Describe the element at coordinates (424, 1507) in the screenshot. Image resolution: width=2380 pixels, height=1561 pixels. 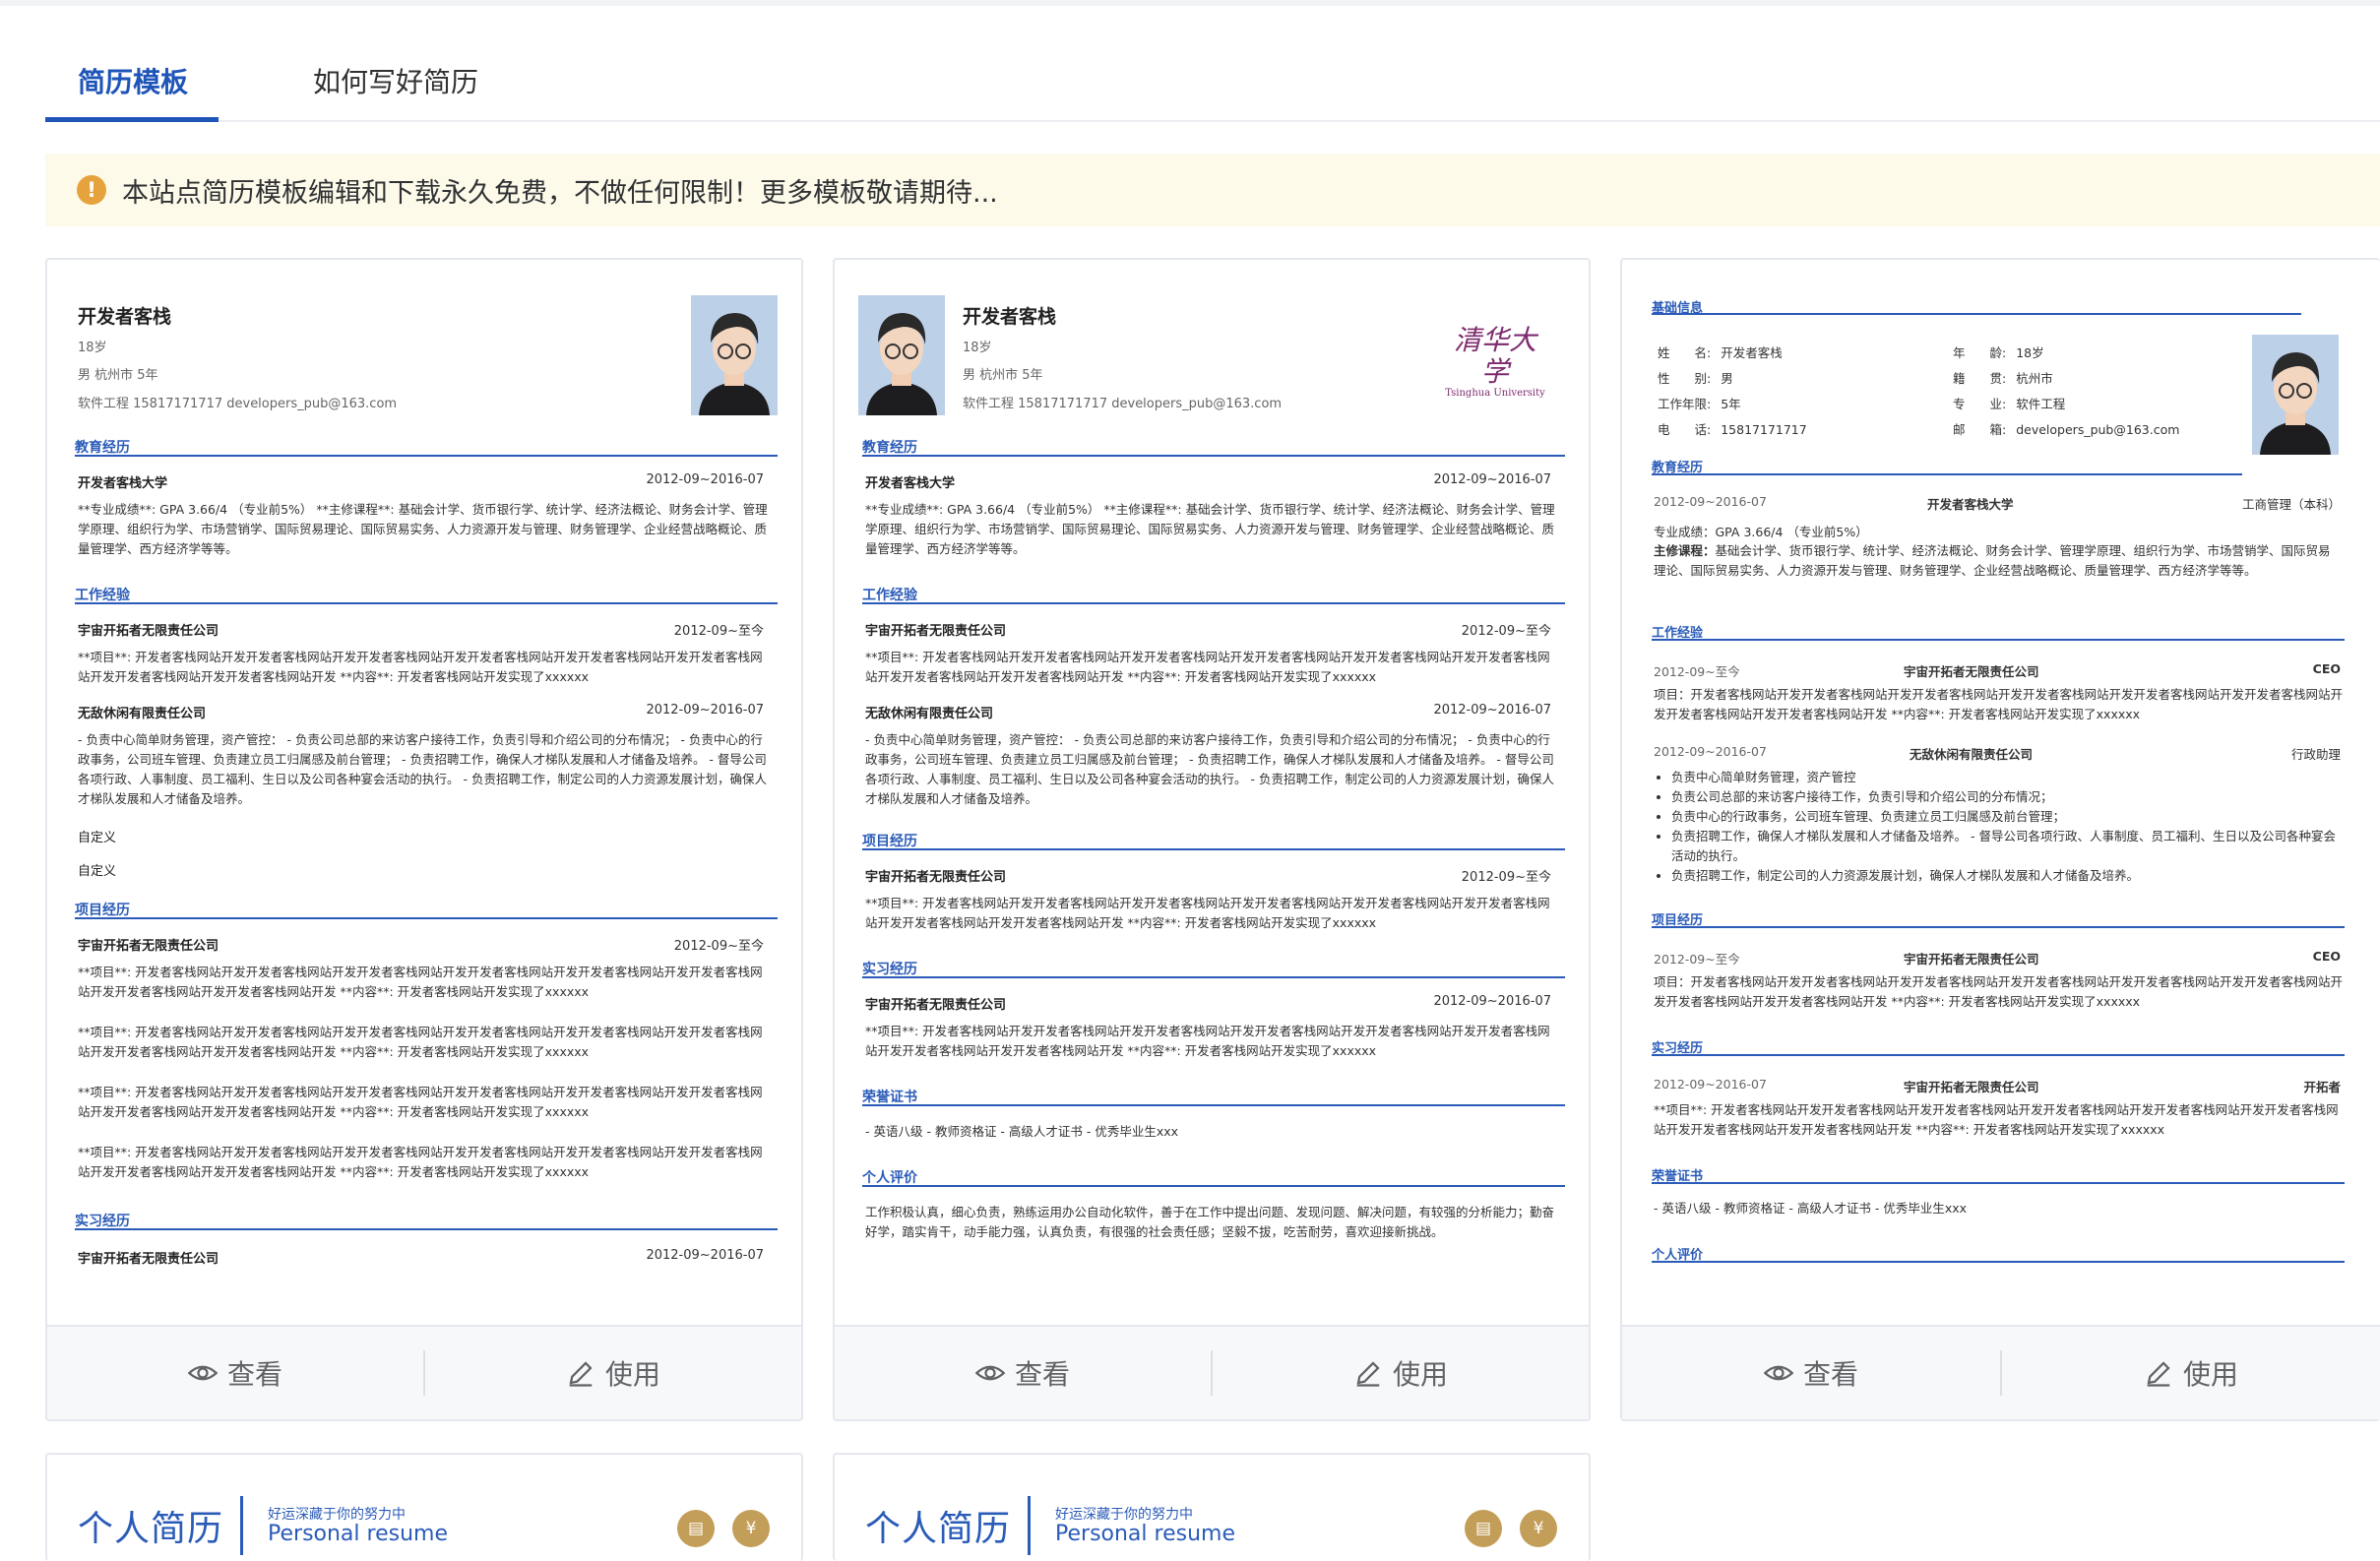
I see `template-card-4: 个人简历 好运深藏于你的努力中 Personal resume ▤ ¥` at that location.